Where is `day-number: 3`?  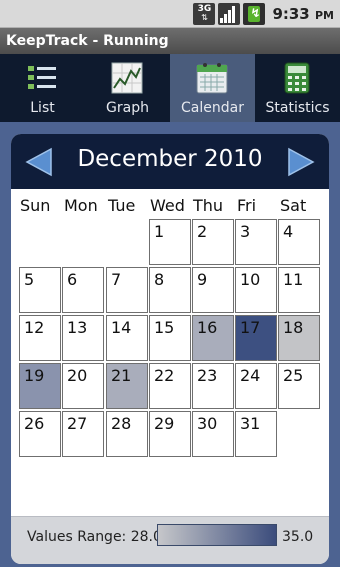 day-number: 3 is located at coordinates (245, 231).